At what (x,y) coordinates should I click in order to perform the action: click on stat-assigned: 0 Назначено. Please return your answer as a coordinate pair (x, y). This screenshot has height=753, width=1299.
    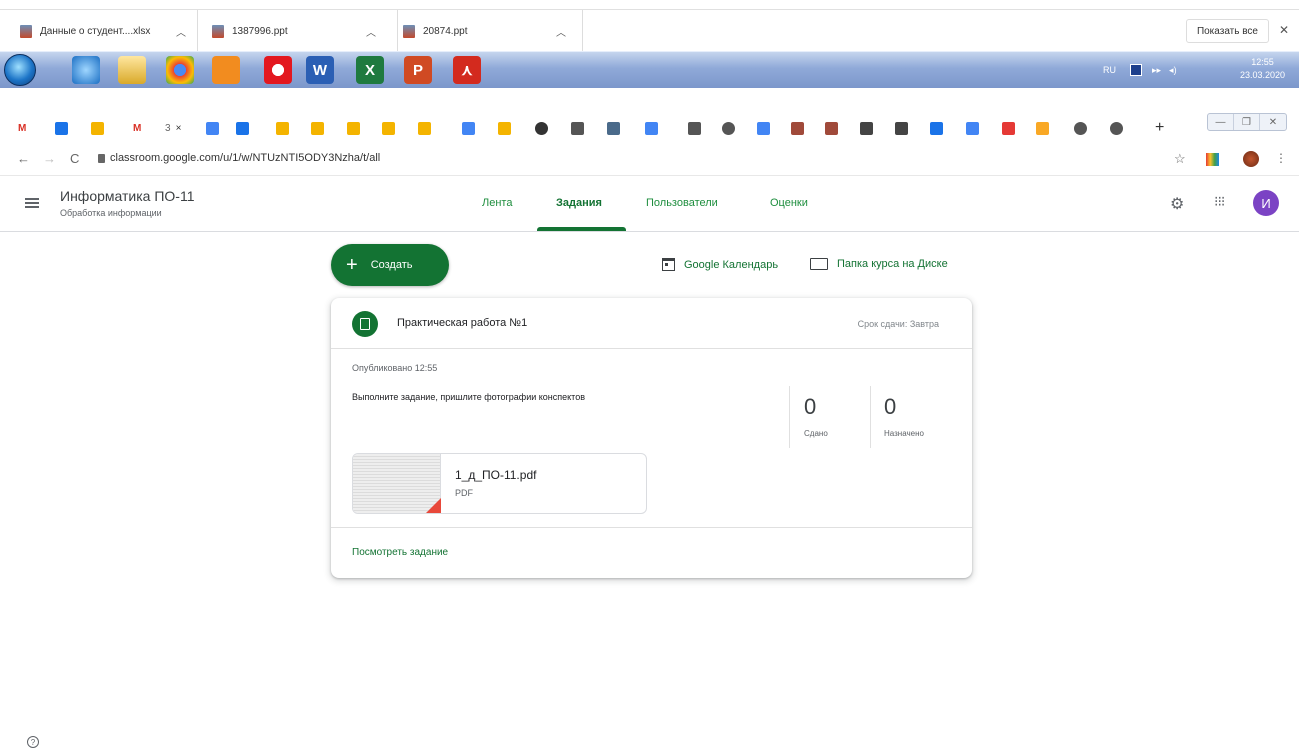
    Looking at the image, I should click on (910, 417).